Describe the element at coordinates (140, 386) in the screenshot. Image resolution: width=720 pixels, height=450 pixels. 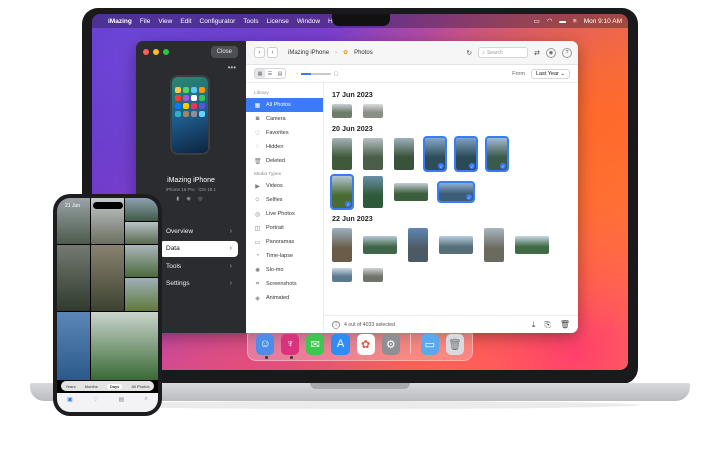
I see `iphone-chip-all-photos: All Photos` at that location.